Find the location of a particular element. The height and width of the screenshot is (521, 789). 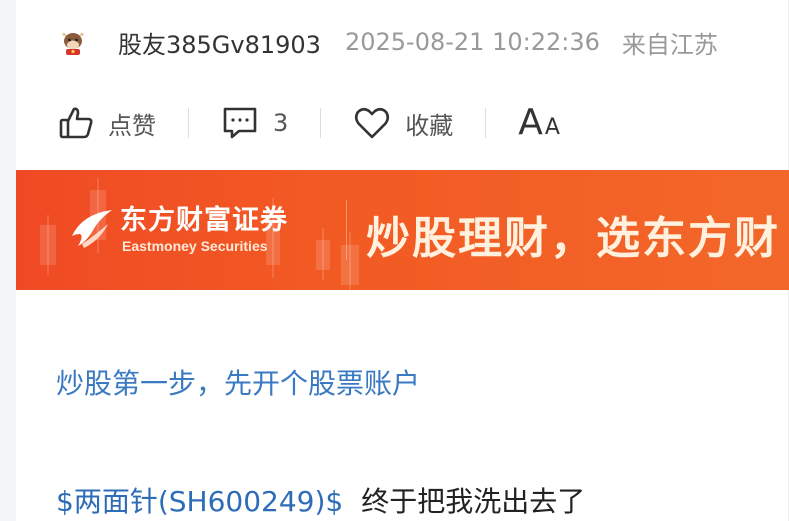

banner-brand-en: Eastmoney Securities is located at coordinates (195, 246).